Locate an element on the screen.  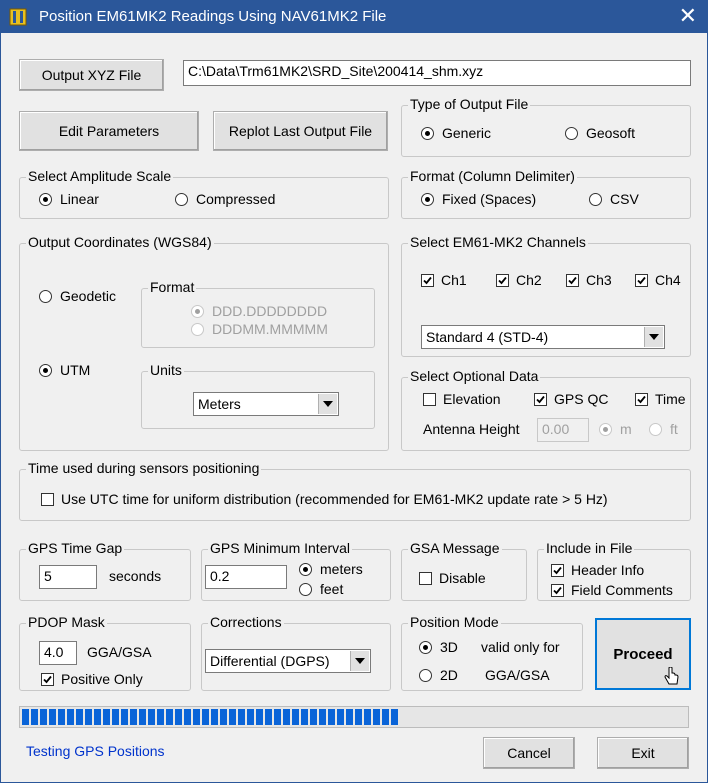
proceed-label: Proceed is located at coordinates (643, 654).